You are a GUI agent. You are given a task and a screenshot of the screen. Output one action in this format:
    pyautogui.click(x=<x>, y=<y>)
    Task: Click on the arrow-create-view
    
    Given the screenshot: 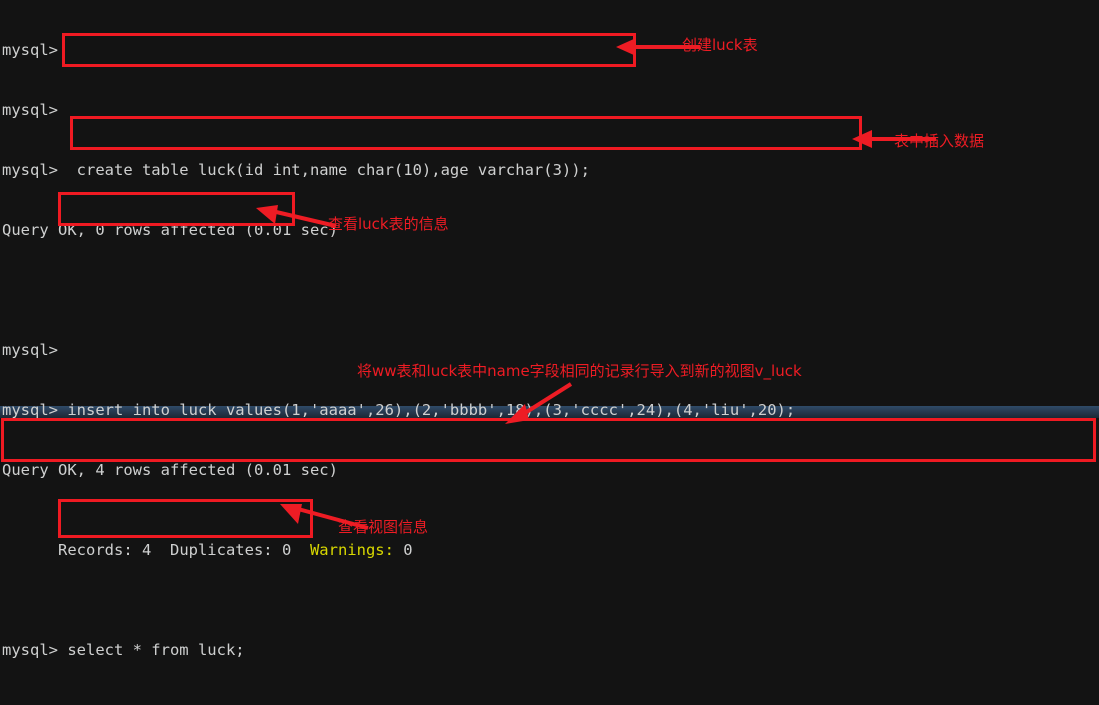 What is the action you would take?
    pyautogui.click(x=539, y=403)
    